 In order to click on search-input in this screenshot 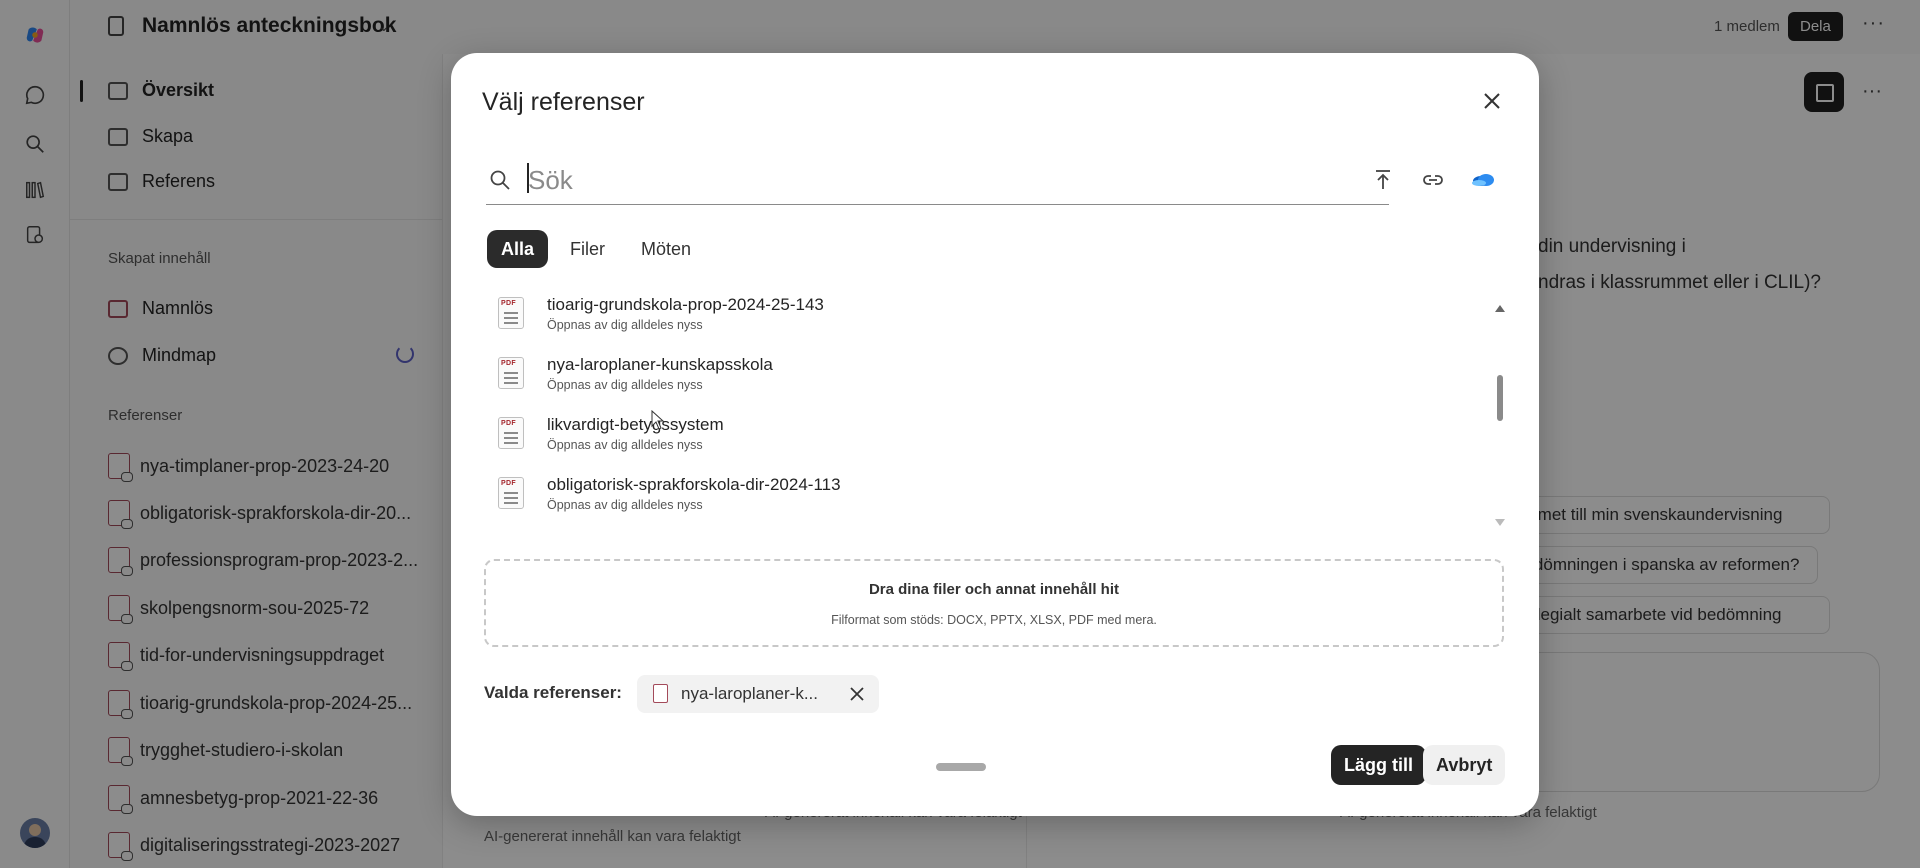, I will do `click(946, 180)`.